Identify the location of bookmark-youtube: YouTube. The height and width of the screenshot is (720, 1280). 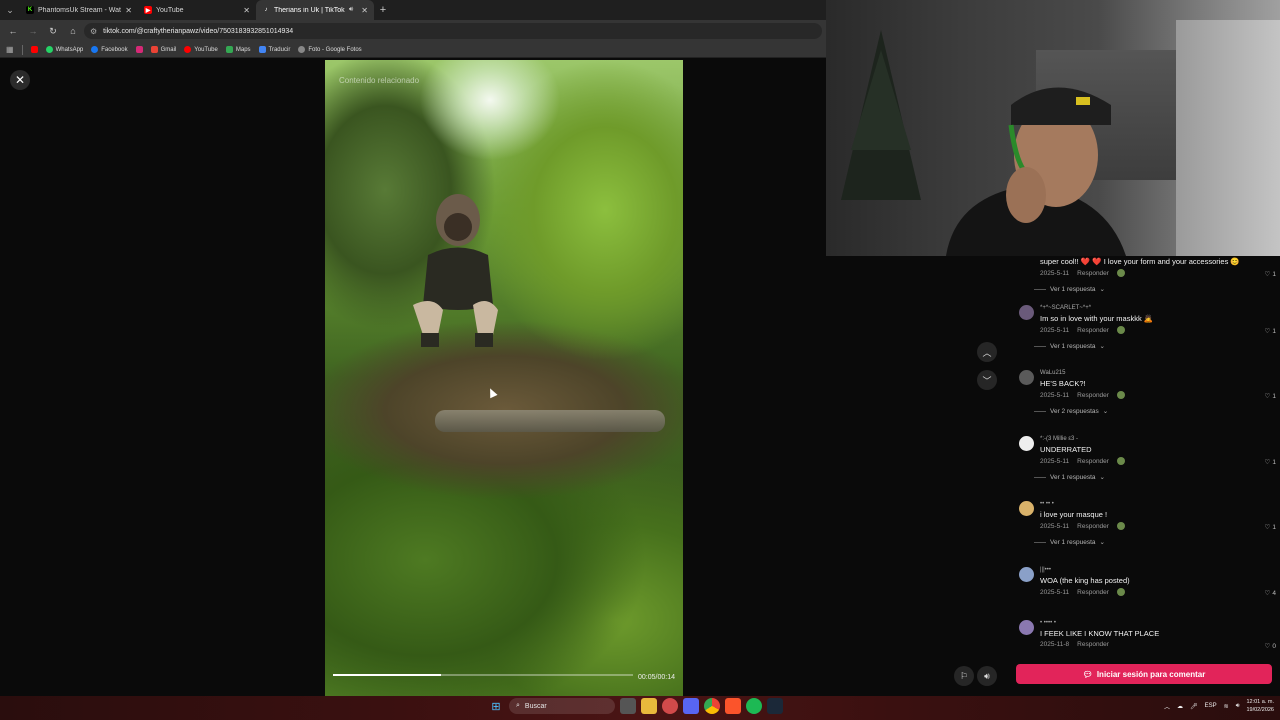
(201, 49).